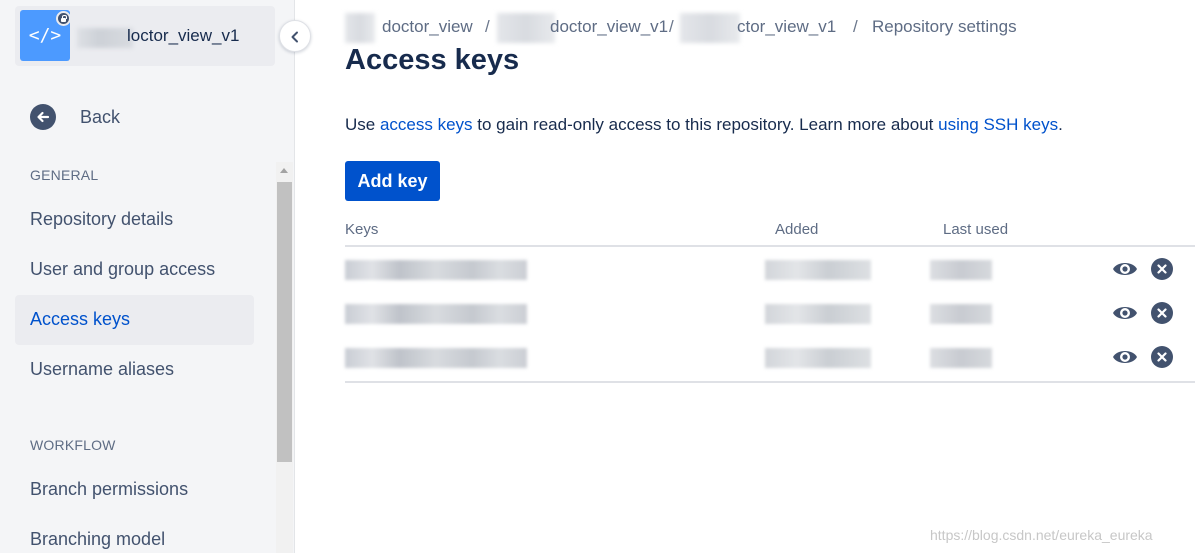 The width and height of the screenshot is (1195, 553). Describe the element at coordinates (360, 28) in the screenshot. I see `redacted-project` at that location.